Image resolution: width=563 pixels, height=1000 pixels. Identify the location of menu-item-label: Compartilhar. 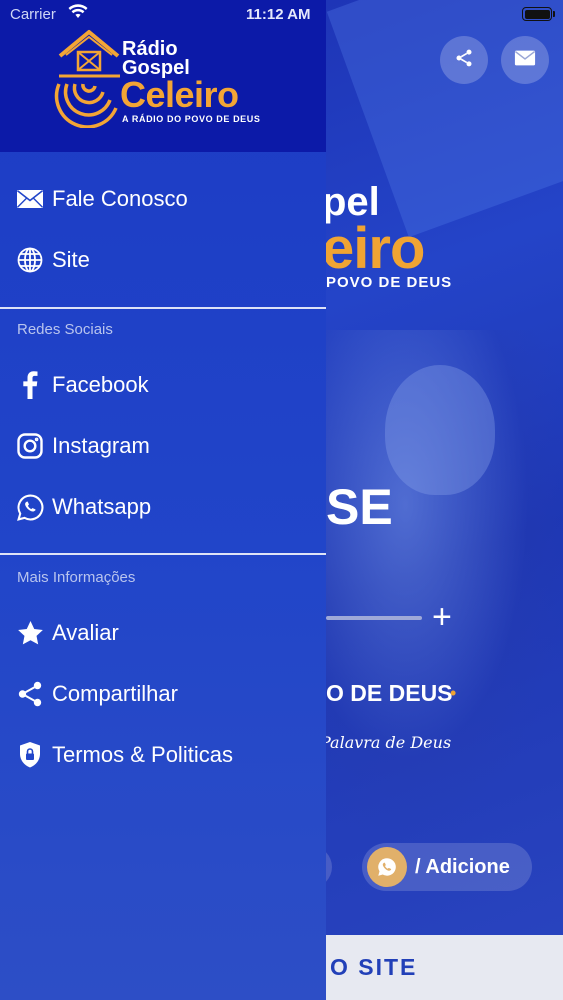
(115, 693).